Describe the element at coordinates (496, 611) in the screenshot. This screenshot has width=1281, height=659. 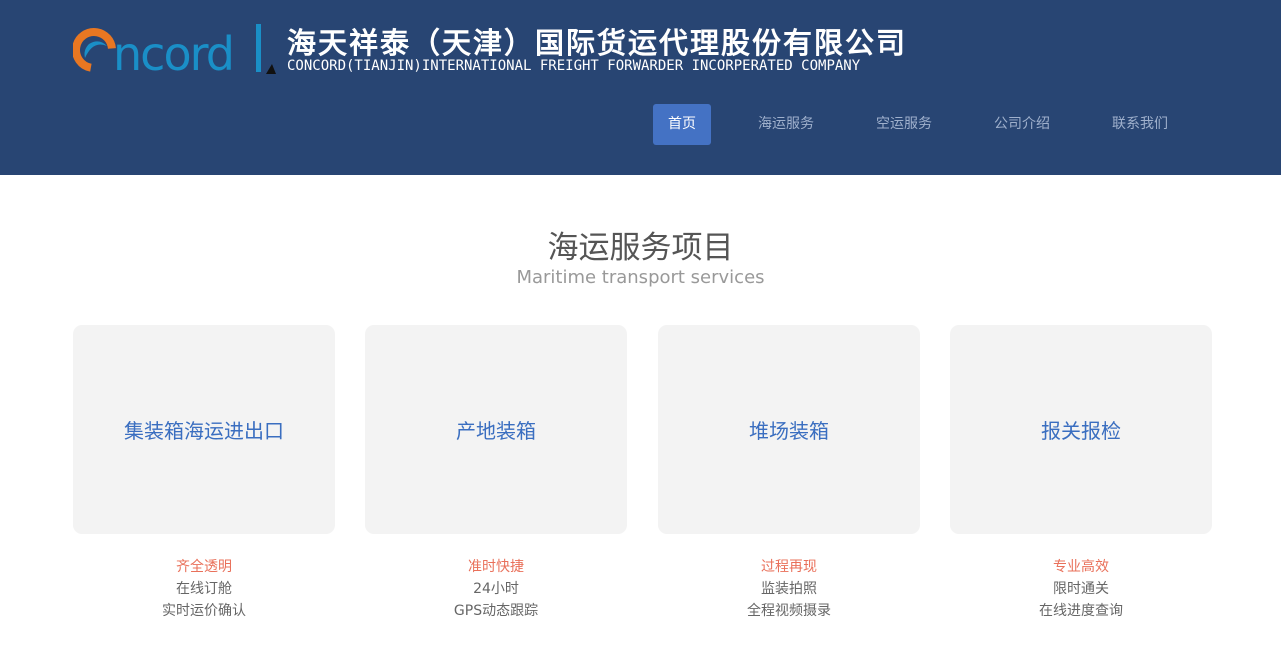
I see `service-line: GPS动态跟踪` at that location.